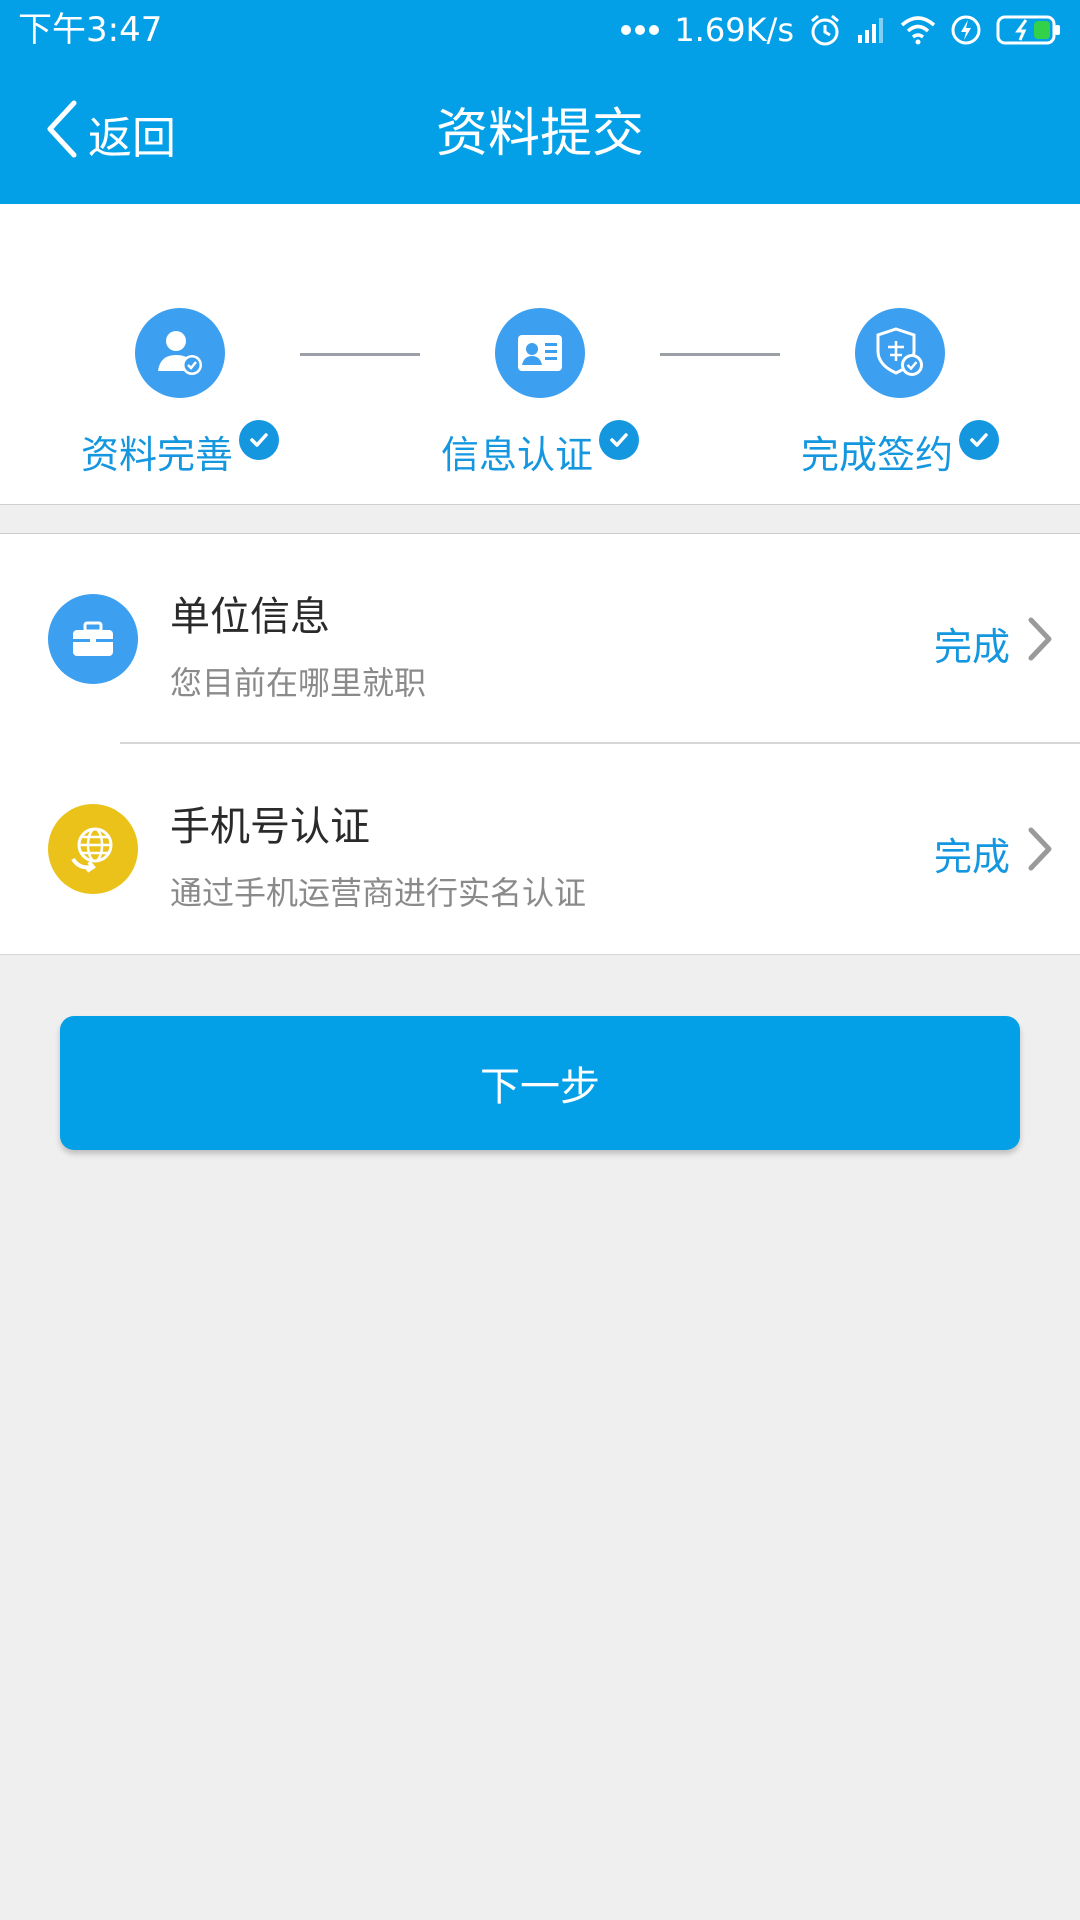  I want to click on id-card-icon, so click(540, 353).